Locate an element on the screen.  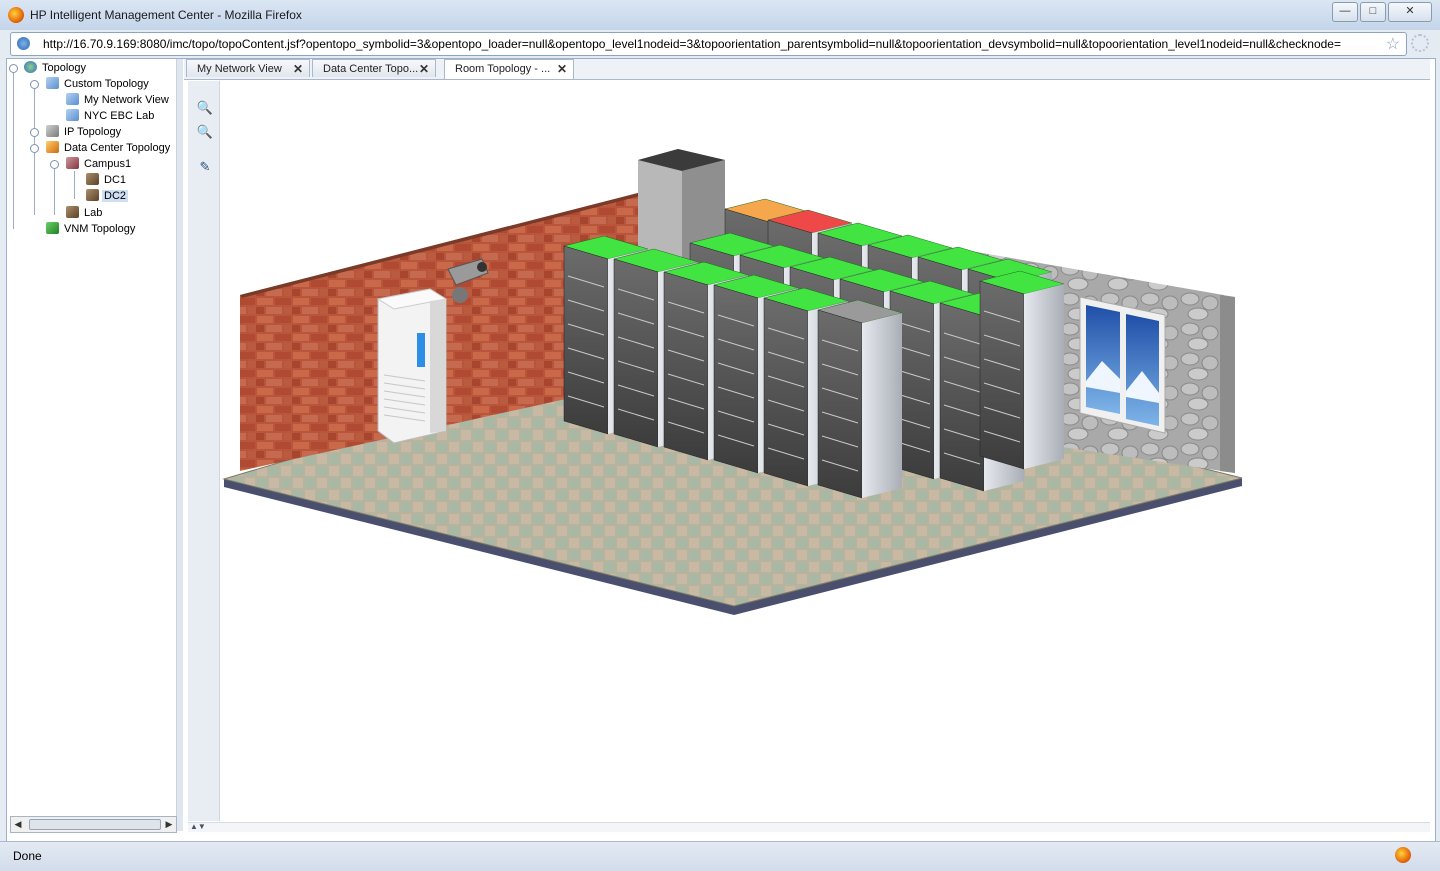
tree-horizontal-scrollbar: ◀ ▶ is located at coordinates (93, 824).